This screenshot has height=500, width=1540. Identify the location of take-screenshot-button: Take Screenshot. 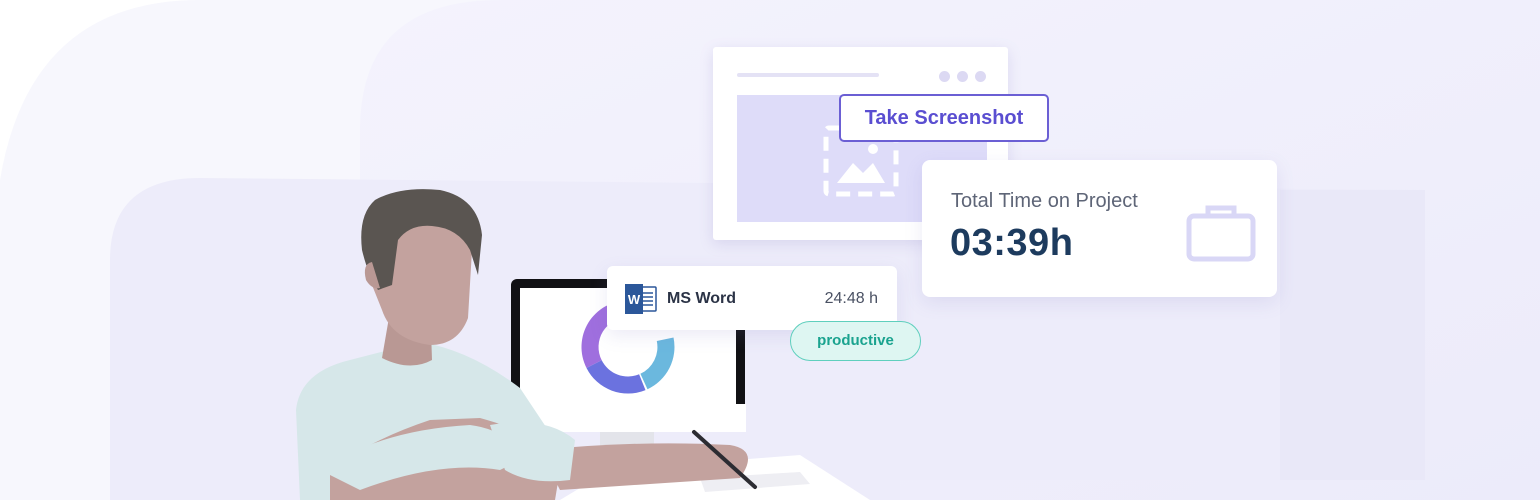
(944, 118).